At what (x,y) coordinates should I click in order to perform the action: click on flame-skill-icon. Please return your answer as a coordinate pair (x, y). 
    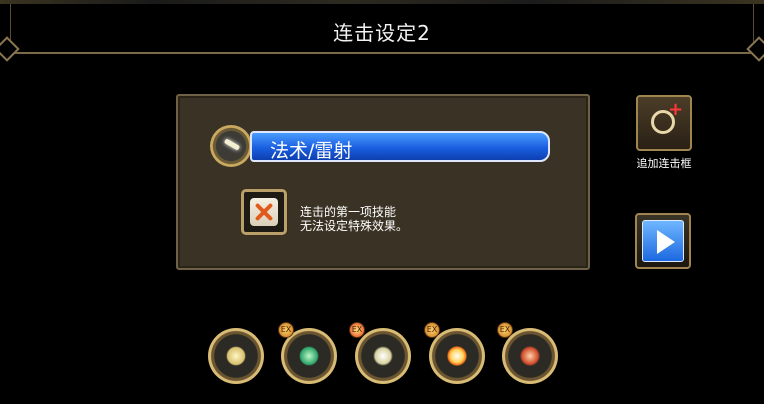
    Looking at the image, I should click on (530, 356).